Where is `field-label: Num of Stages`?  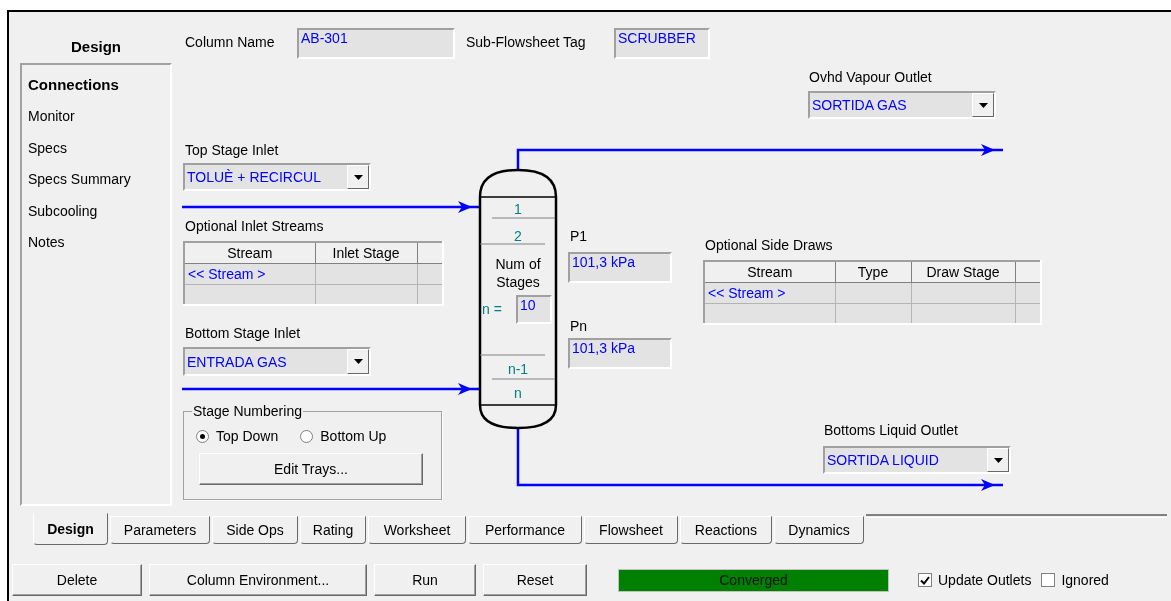 field-label: Num of Stages is located at coordinates (518, 273).